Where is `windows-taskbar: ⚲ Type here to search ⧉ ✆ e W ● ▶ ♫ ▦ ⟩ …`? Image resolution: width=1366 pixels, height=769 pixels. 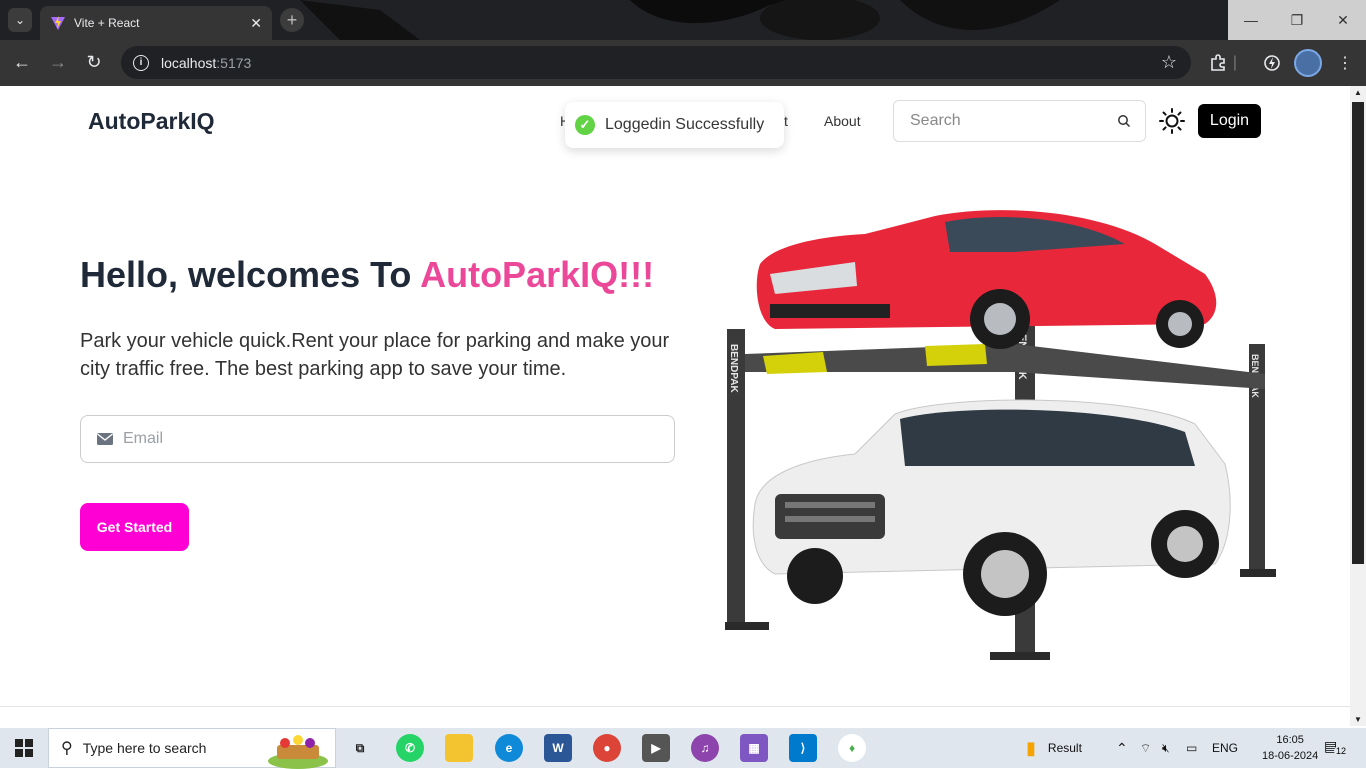
windows-taskbar: ⚲ Type here to search ⧉ ✆ e W ● ▶ ♫ ▦ ⟩ … is located at coordinates (683, 748).